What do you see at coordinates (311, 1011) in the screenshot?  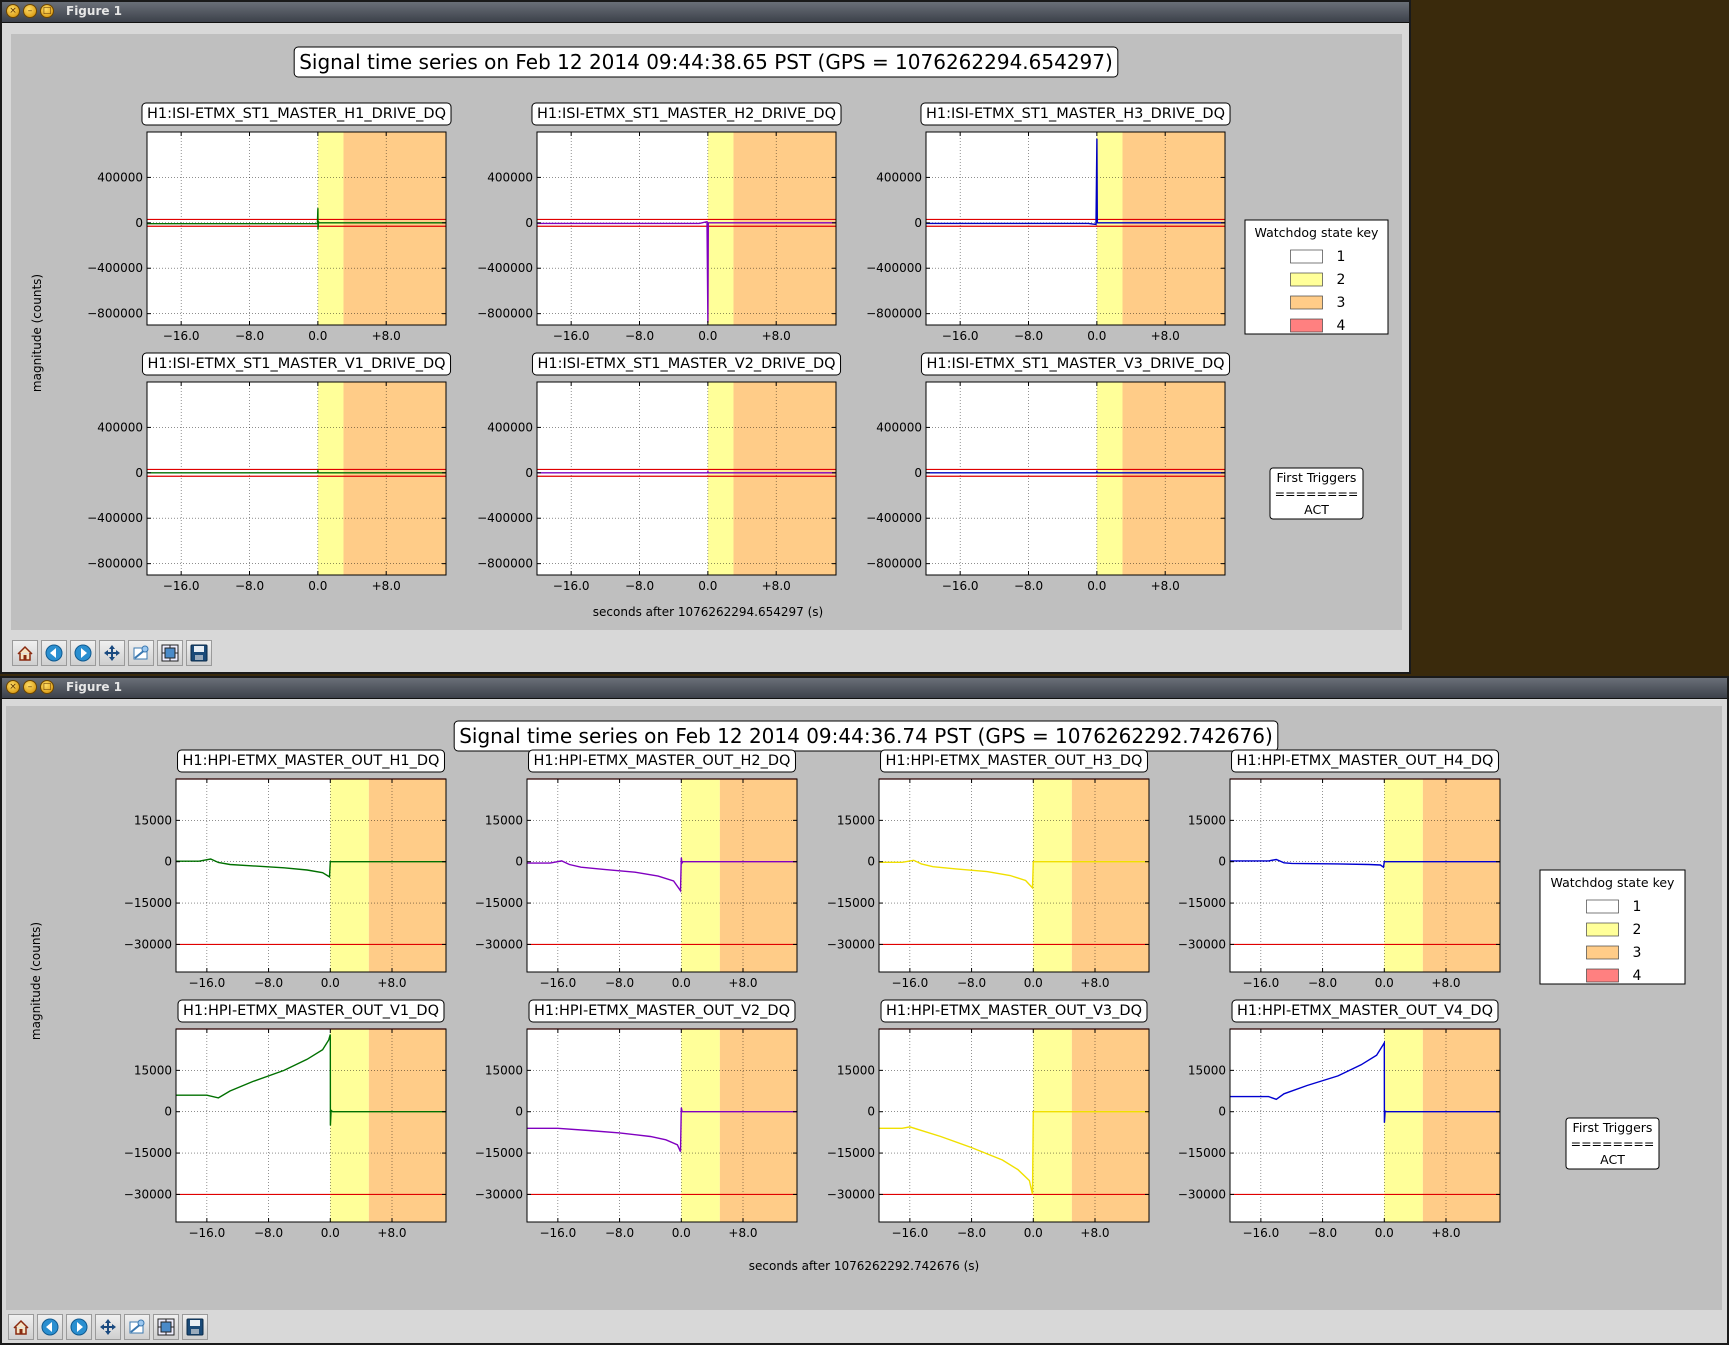 I see `subplot-title-group: H1:HPI-ETMX_MASTER_OUT_V1_DQ` at bounding box center [311, 1011].